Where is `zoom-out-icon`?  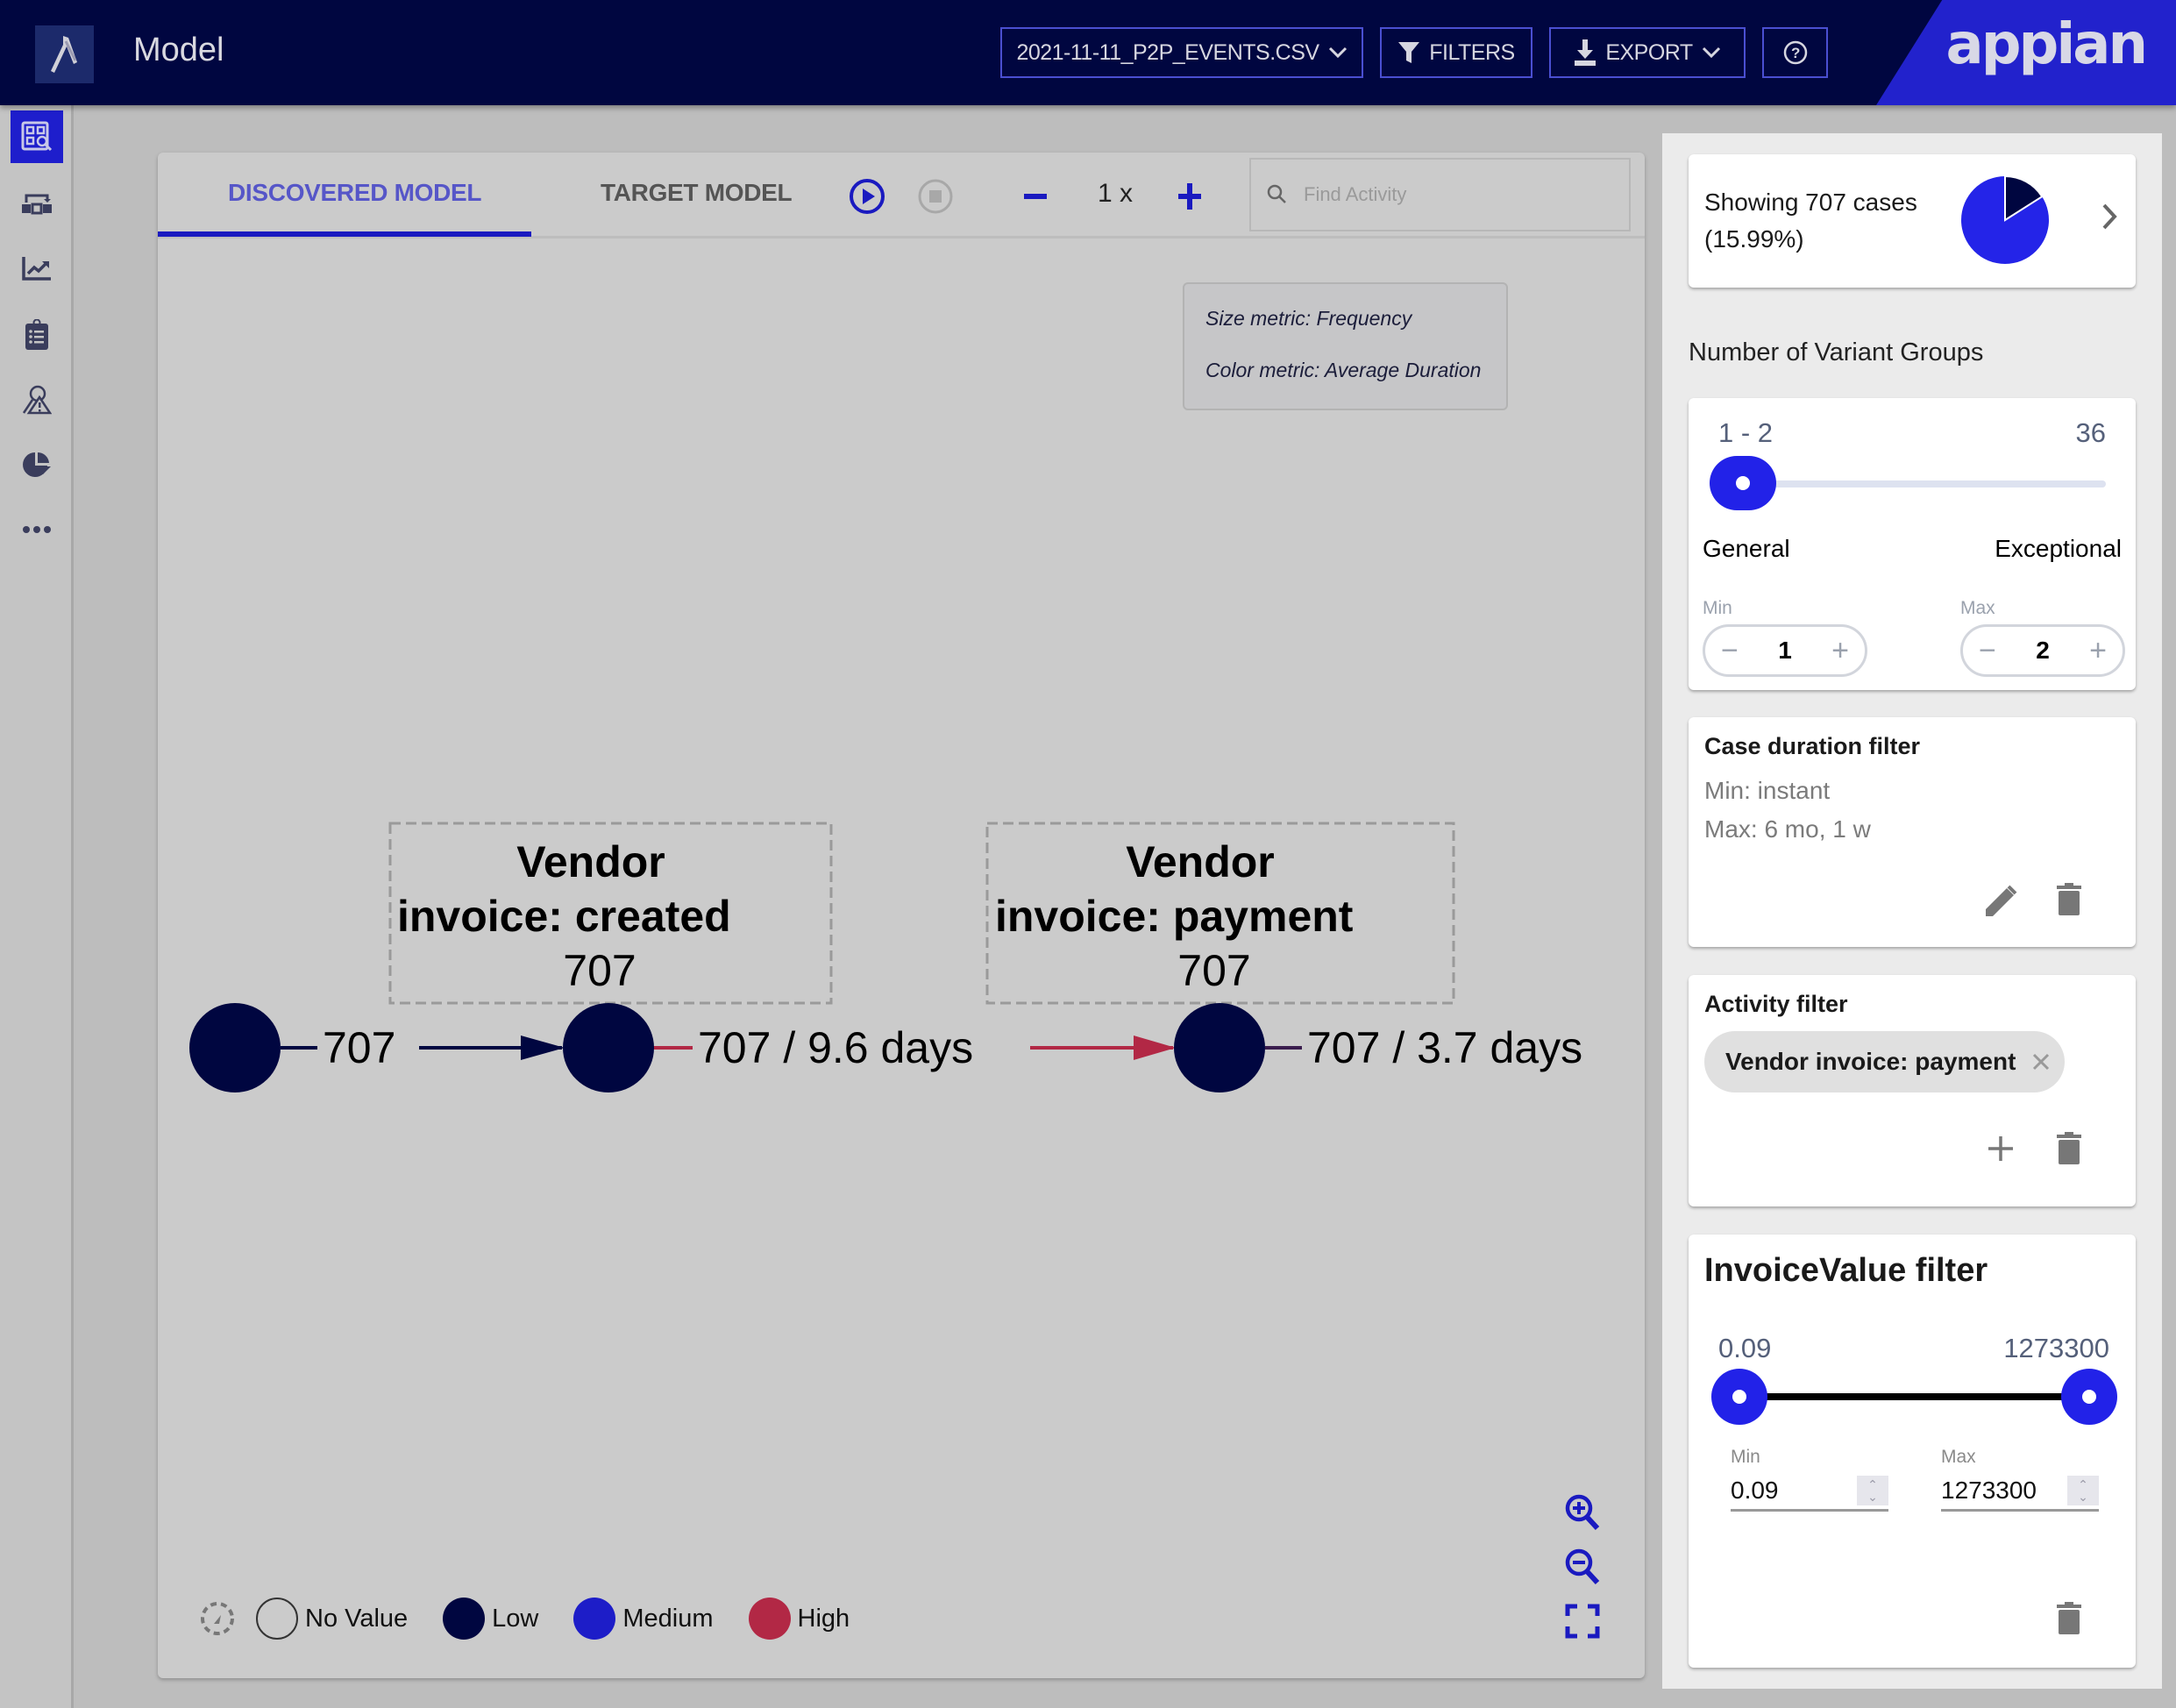
zoom-out-icon is located at coordinates (1582, 1566).